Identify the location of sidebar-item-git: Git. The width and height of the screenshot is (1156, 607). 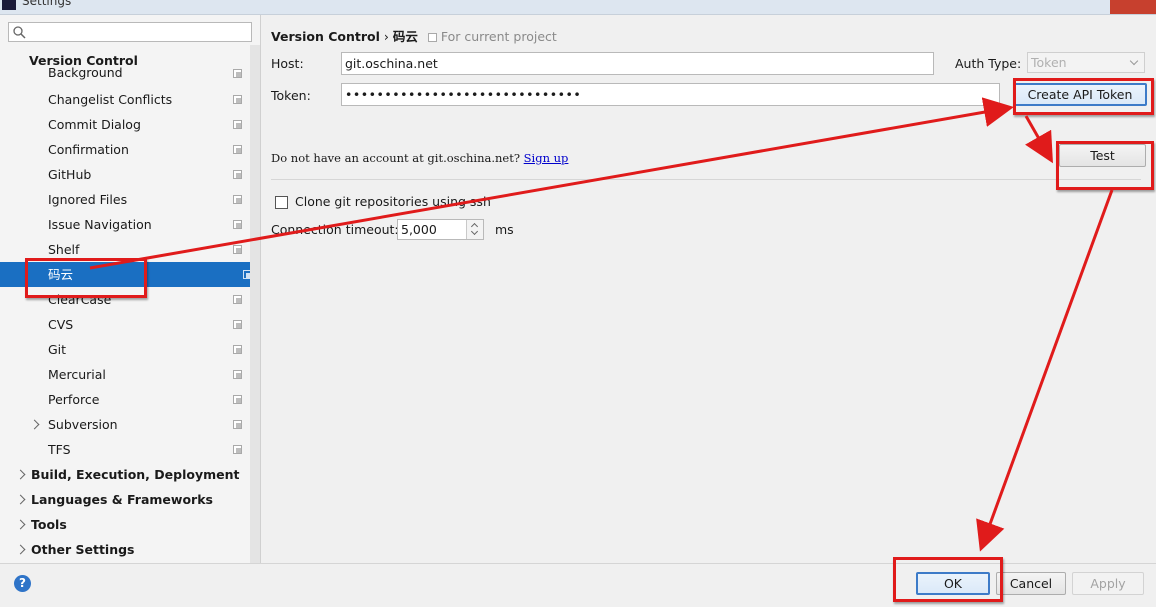
(125, 349).